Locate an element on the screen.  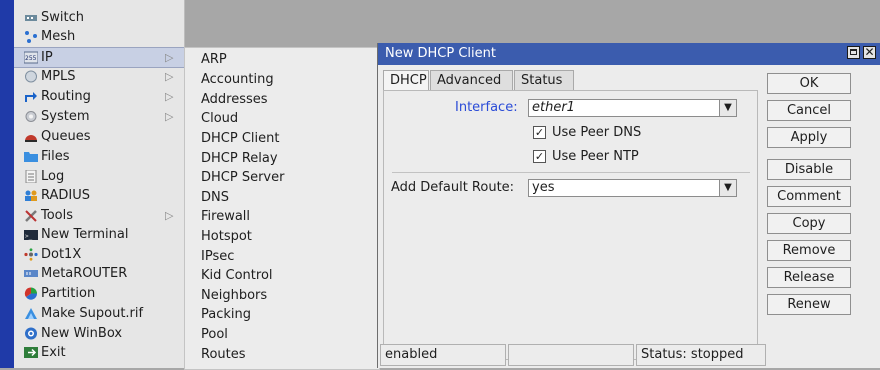
maximize-icon is located at coordinates (853, 52).